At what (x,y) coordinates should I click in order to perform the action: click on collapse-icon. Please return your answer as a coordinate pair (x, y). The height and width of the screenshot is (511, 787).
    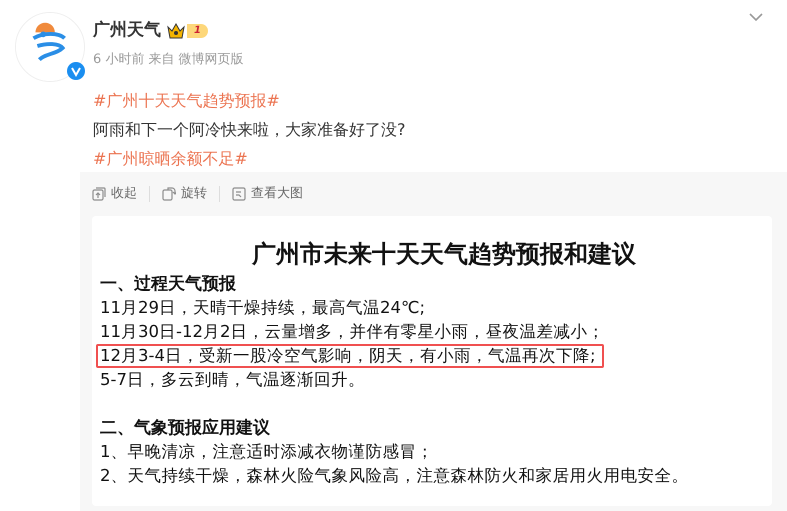
    Looking at the image, I should click on (99, 194).